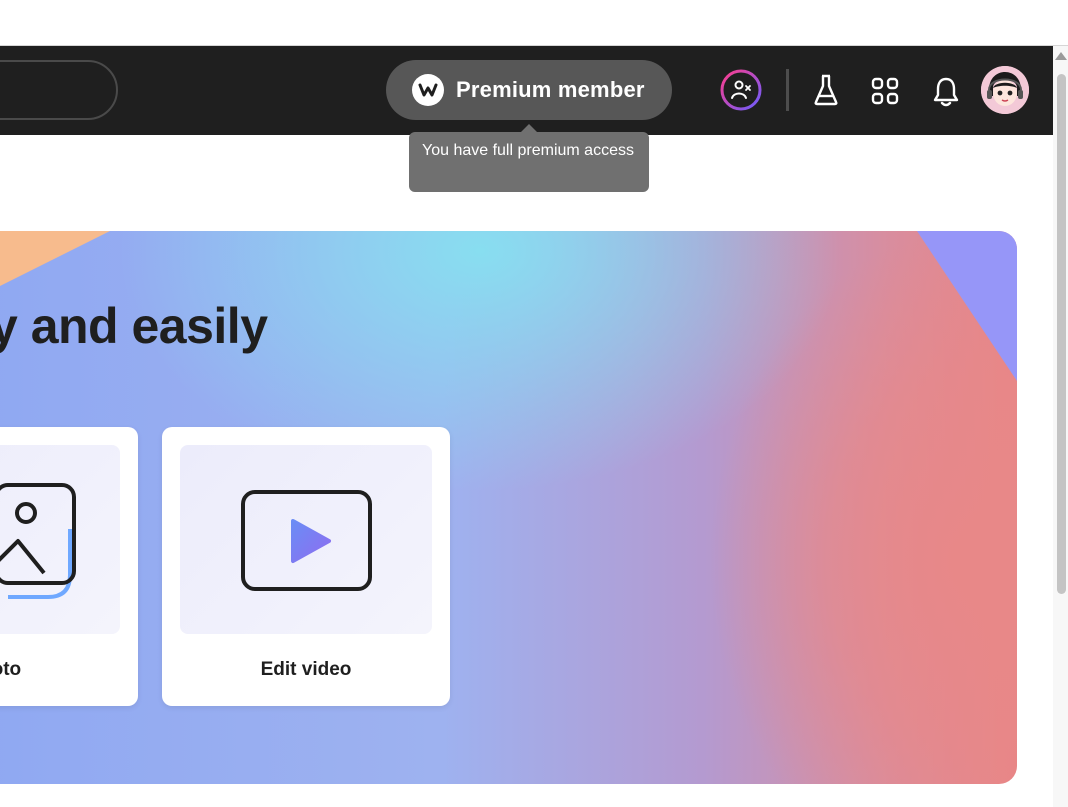  I want to click on scroll-up-arrow, so click(1061, 56).